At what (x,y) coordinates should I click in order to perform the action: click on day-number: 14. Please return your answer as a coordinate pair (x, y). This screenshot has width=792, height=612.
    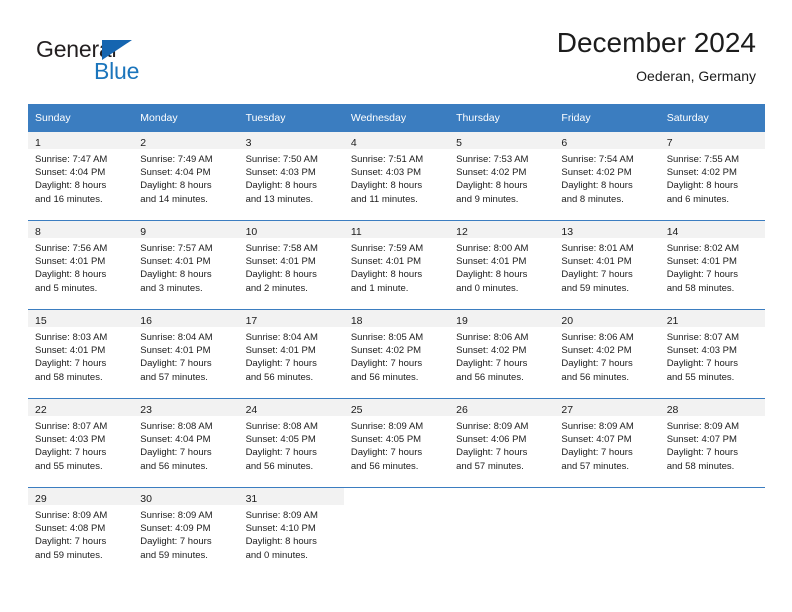
    Looking at the image, I should click on (672, 232).